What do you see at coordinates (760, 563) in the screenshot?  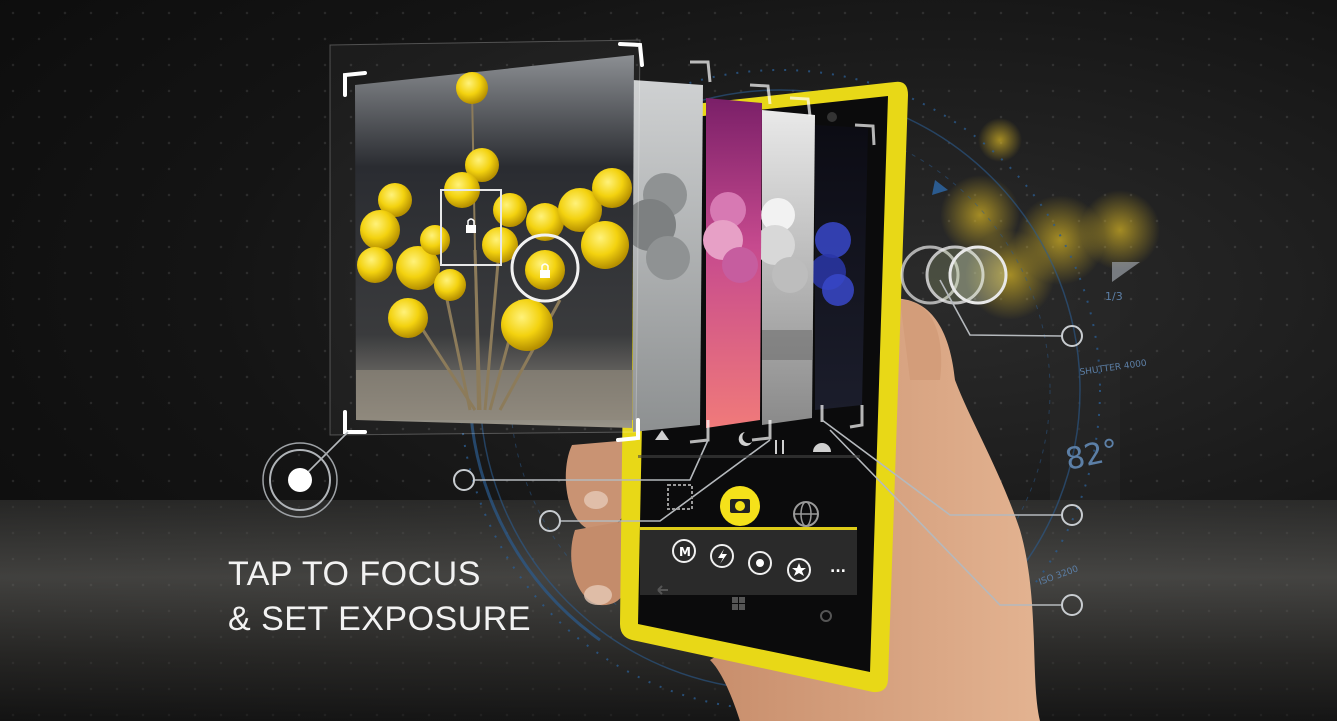 I see `lens-icon` at bounding box center [760, 563].